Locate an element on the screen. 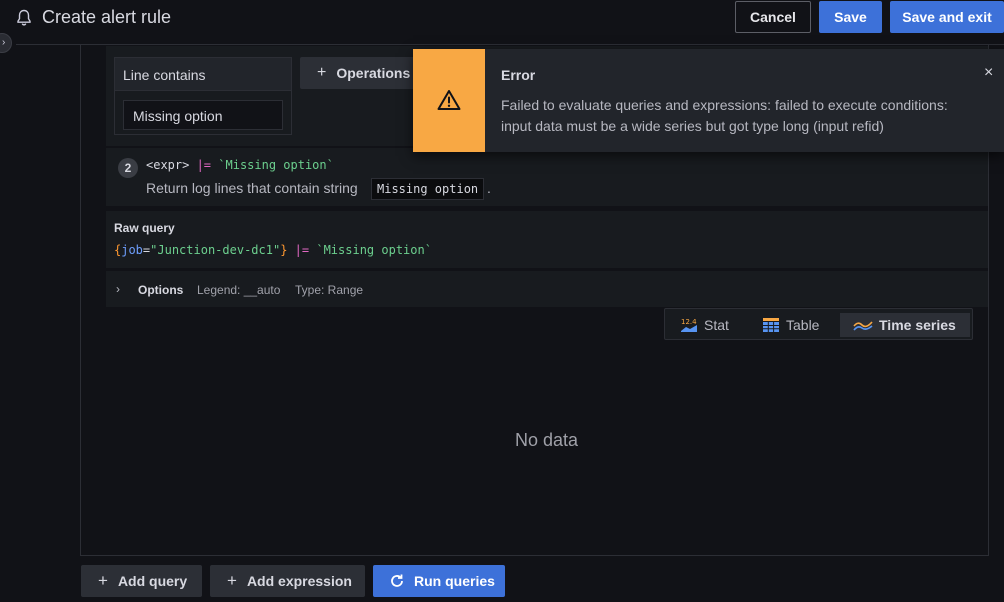 The image size is (1004, 602). add-query-label: Add query is located at coordinates (152, 581).